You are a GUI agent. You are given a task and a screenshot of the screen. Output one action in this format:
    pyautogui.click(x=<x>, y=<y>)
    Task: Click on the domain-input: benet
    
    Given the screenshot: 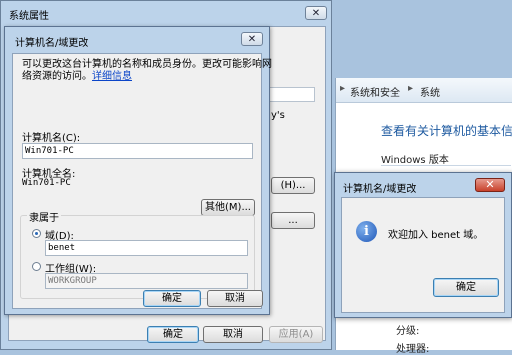 What is the action you would take?
    pyautogui.click(x=146, y=248)
    